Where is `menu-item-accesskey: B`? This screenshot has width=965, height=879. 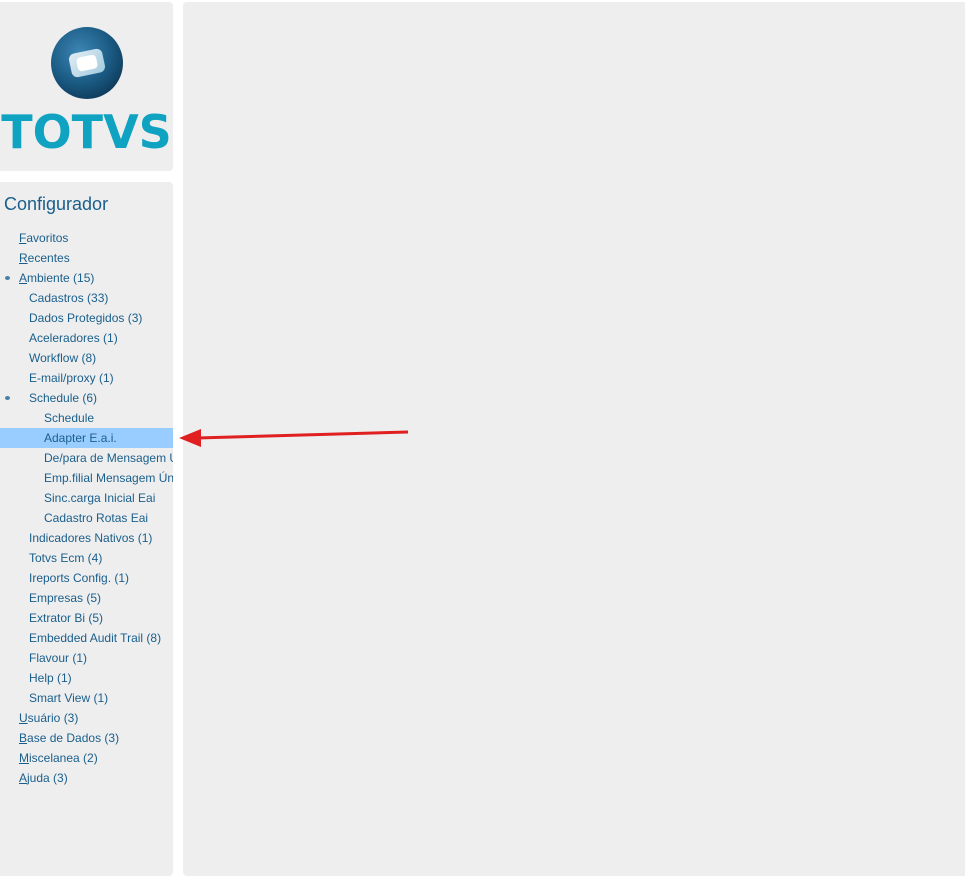 menu-item-accesskey: B is located at coordinates (23, 738).